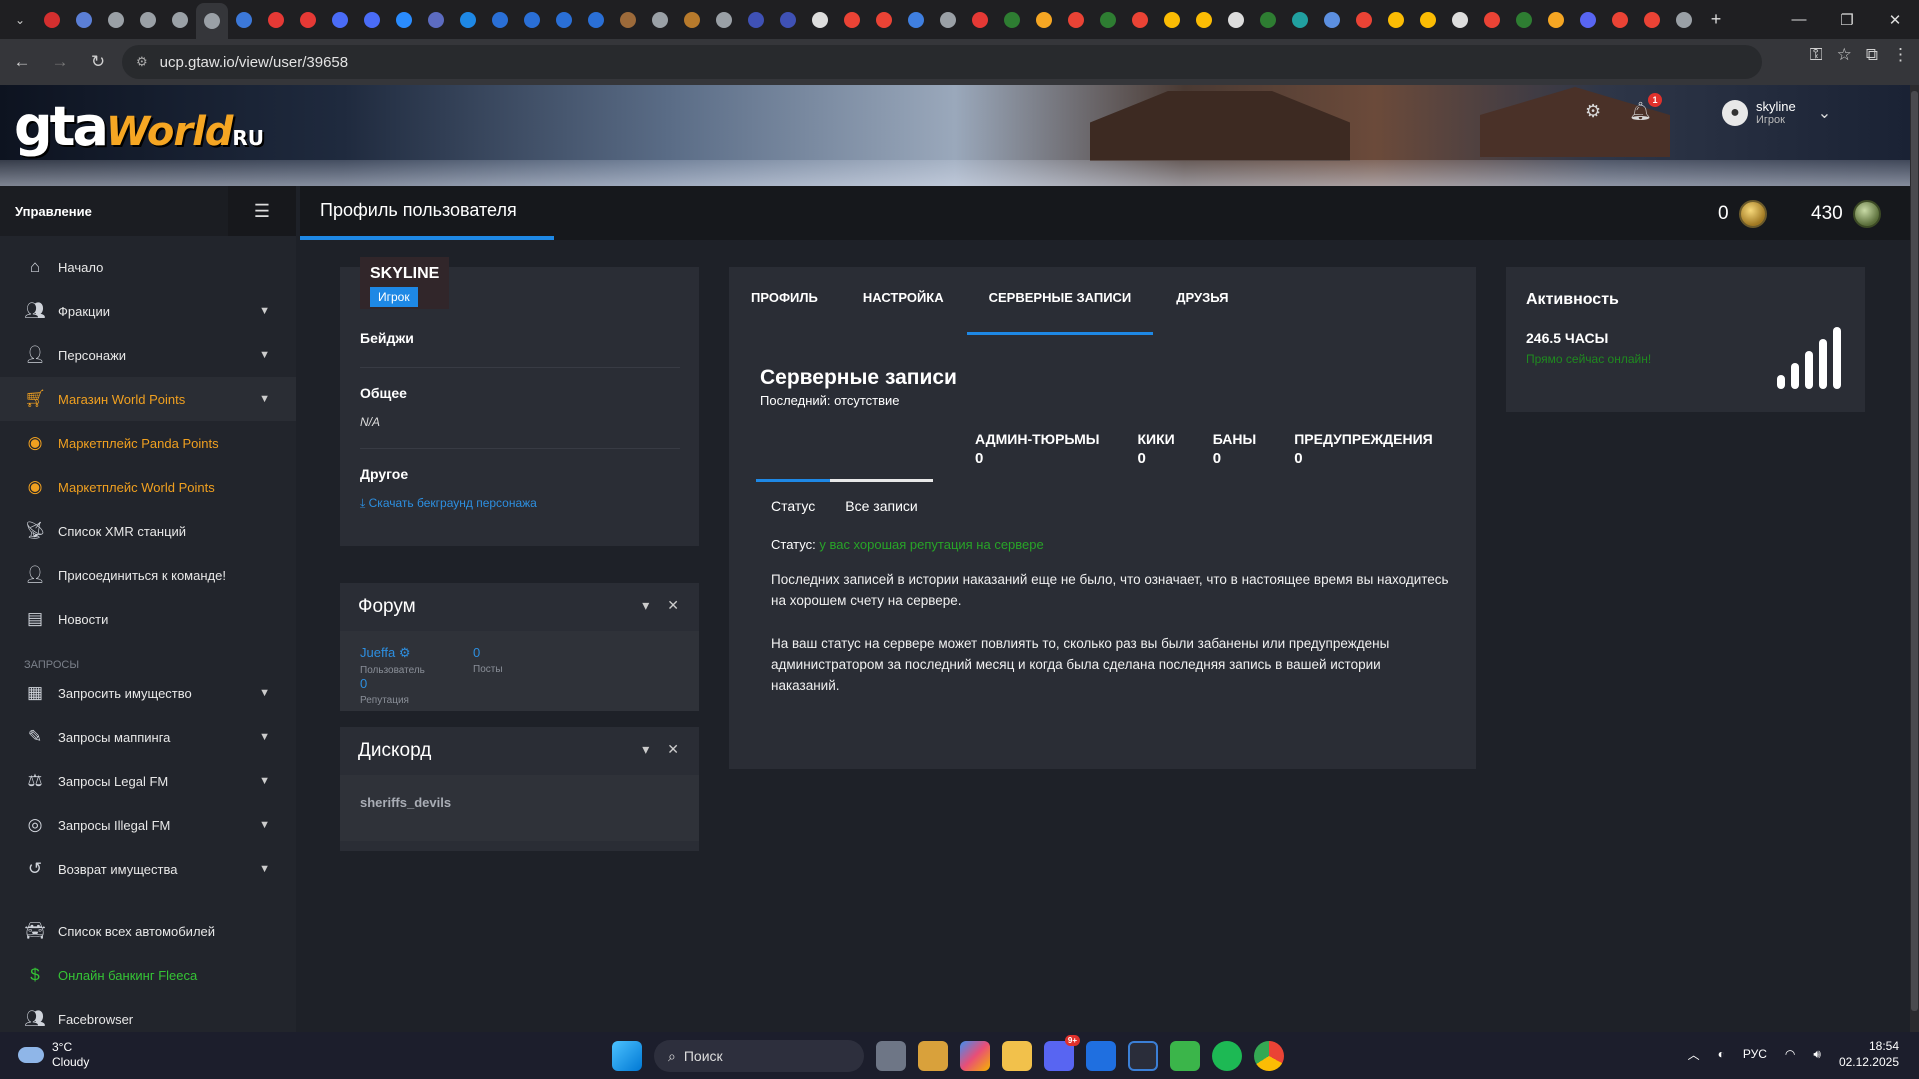  Describe the element at coordinates (1721, 1054) in the screenshot. I see `tray-app-icon: ◐` at that location.